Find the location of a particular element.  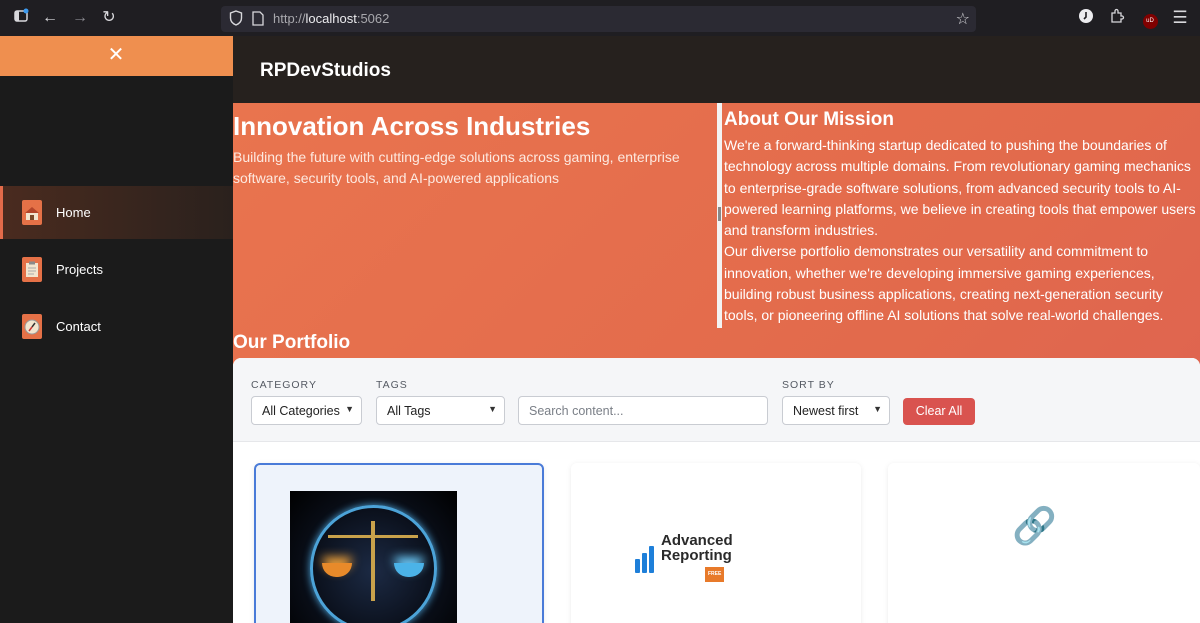

sidebar-item-label: Projects is located at coordinates (79, 269).